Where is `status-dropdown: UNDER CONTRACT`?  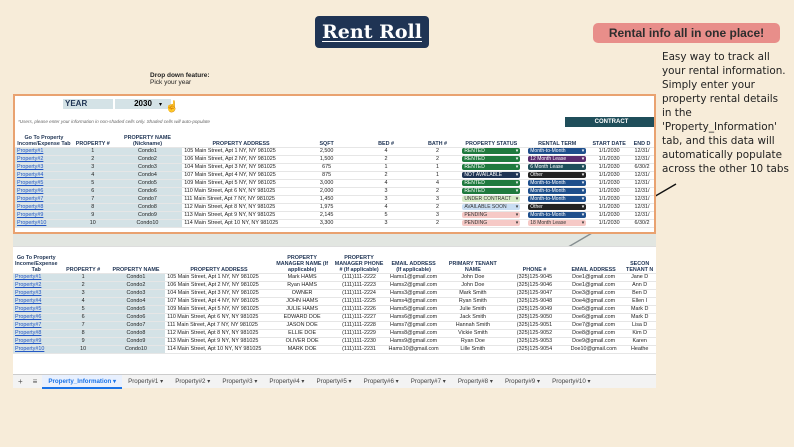
status-dropdown: UNDER CONTRACT is located at coordinates (491, 199).